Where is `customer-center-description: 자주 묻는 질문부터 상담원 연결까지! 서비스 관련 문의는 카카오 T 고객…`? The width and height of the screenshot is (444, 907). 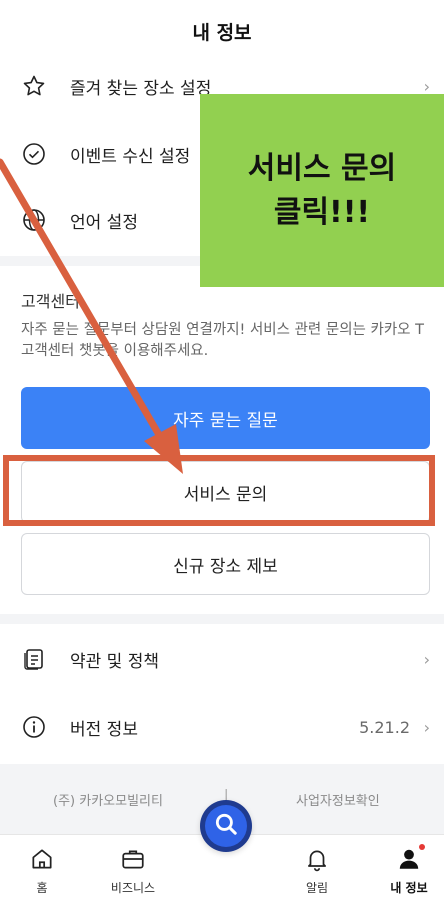
customer-center-description: 자주 묻는 질문부터 상담원 연결까지! 서비스 관련 문의는 카카오 T 고객… is located at coordinates (222, 340).